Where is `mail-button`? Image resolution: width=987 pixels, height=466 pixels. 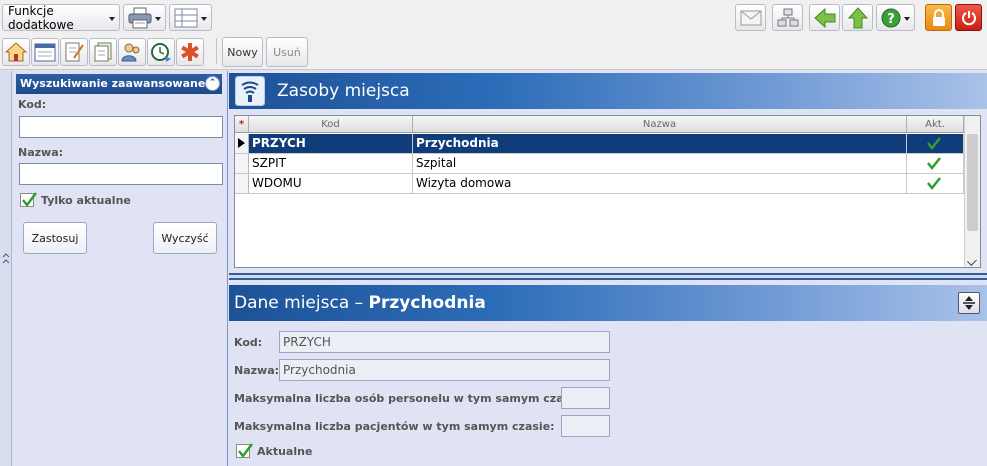 mail-button is located at coordinates (750, 17).